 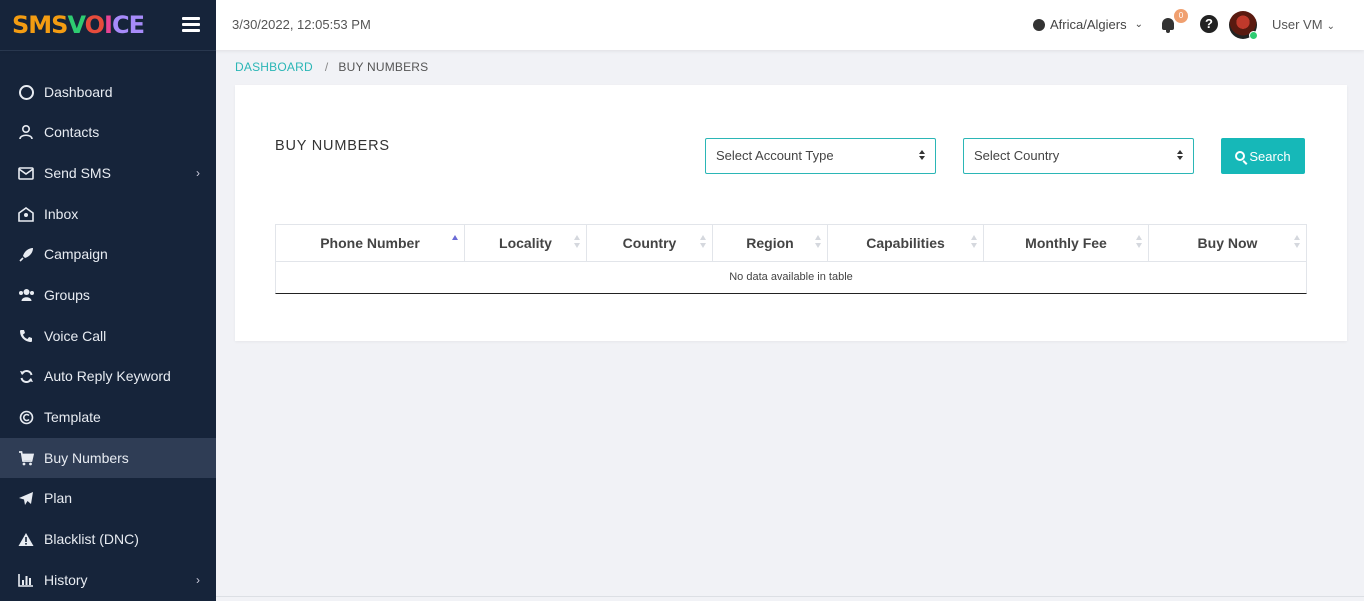 I want to click on logo-text-v: V, so click(x=76, y=25).